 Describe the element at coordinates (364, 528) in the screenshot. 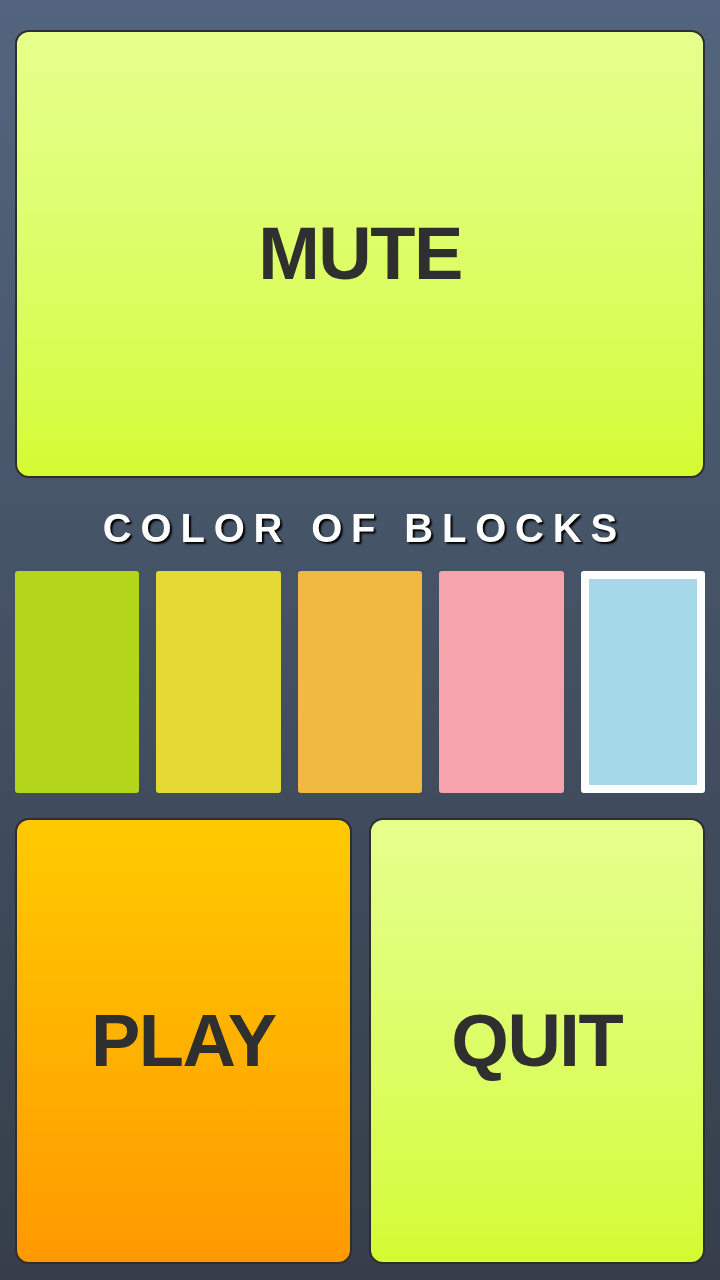

I see `section-heading: COLOR OF BLOCKS` at that location.